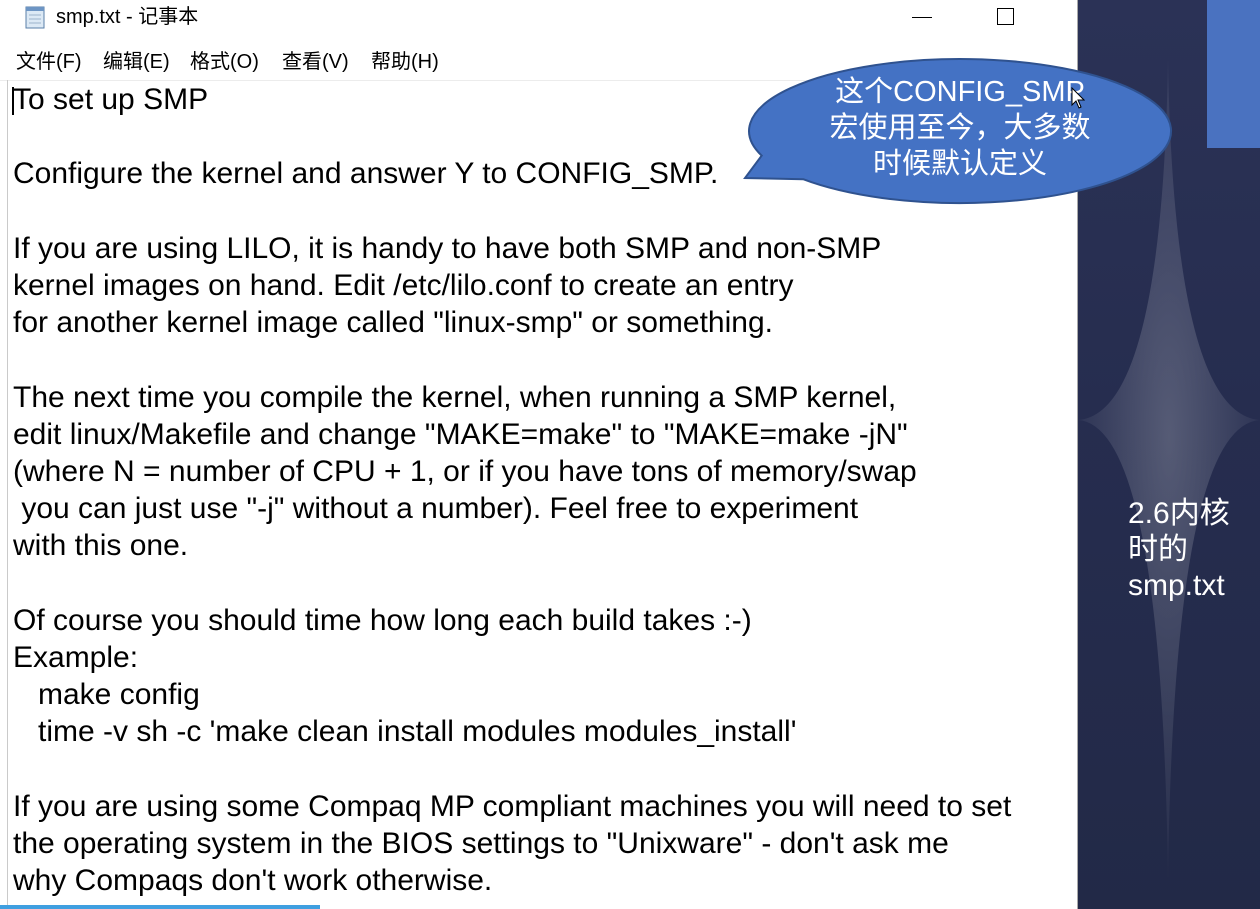 The height and width of the screenshot is (909, 1260). What do you see at coordinates (1233, 74) in the screenshot?
I see `slide-accent-bar` at bounding box center [1233, 74].